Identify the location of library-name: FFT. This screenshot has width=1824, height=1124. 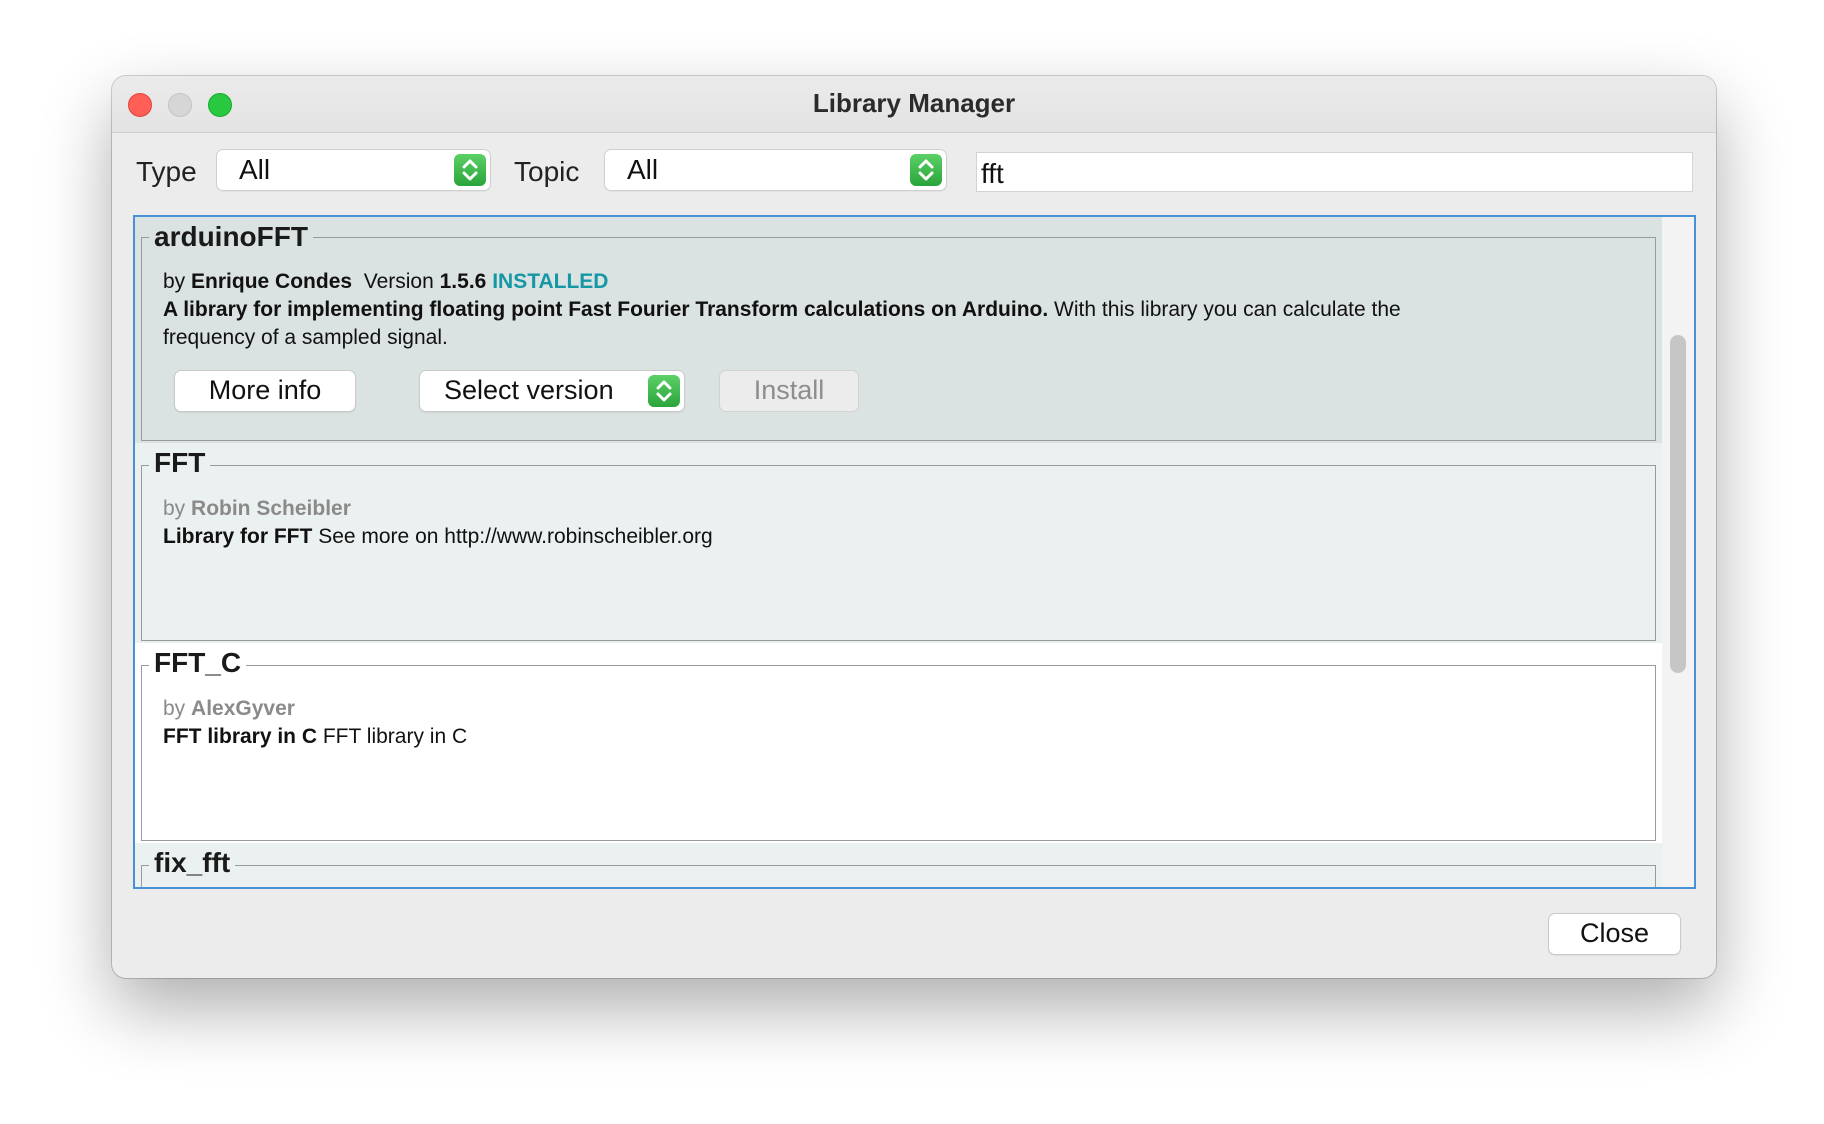
(180, 463).